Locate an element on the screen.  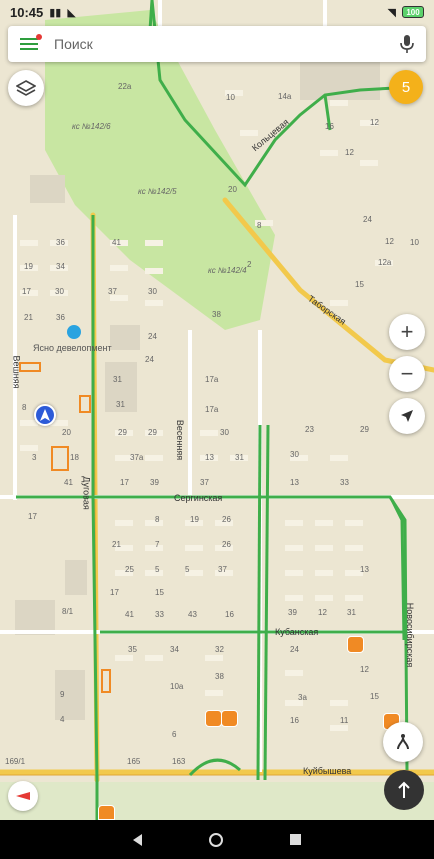
compass-icon is located at coordinates (23, 796).